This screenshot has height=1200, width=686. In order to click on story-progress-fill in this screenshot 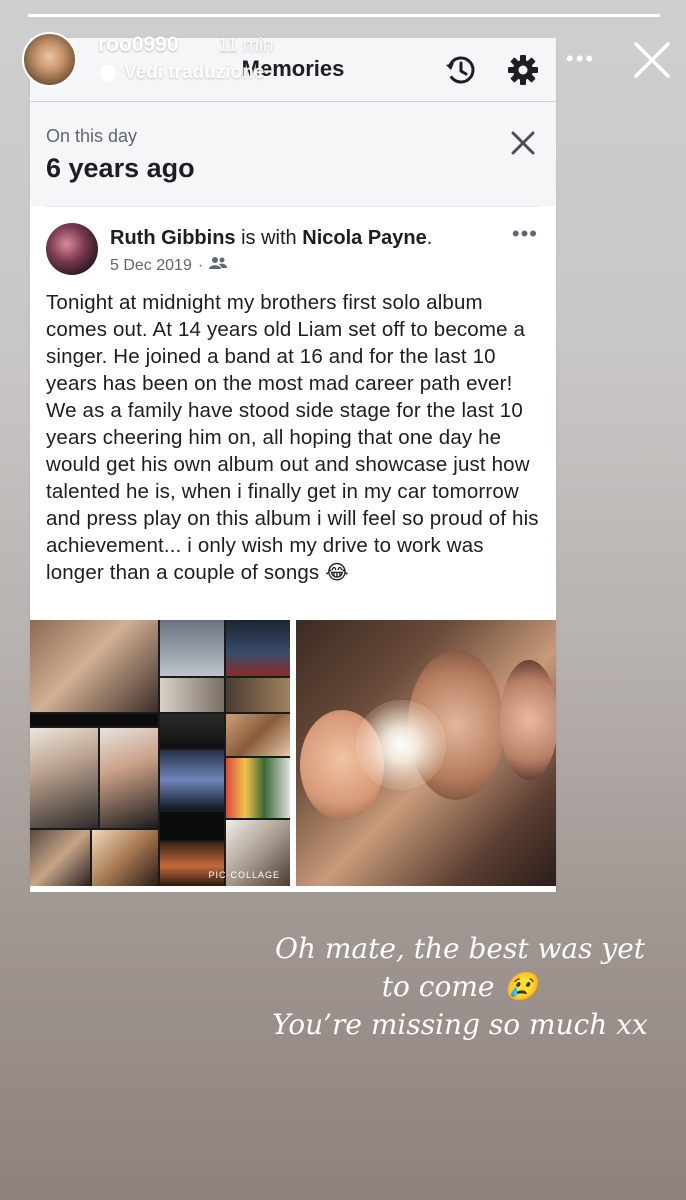, I will do `click(344, 15)`.